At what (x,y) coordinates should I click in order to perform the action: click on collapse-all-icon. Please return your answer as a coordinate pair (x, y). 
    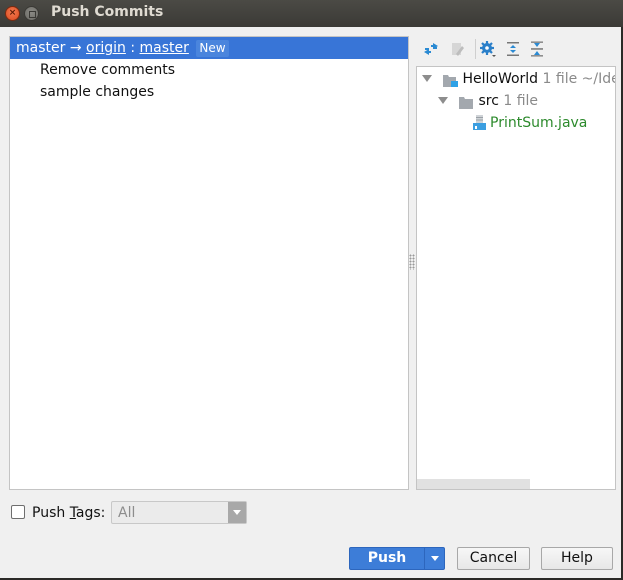
    Looking at the image, I should click on (537, 49).